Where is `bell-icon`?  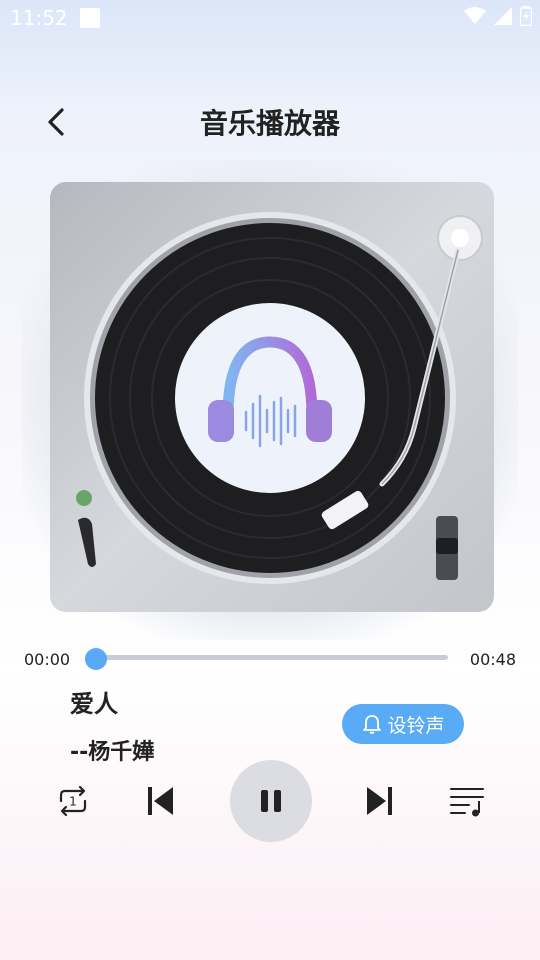 bell-icon is located at coordinates (372, 724).